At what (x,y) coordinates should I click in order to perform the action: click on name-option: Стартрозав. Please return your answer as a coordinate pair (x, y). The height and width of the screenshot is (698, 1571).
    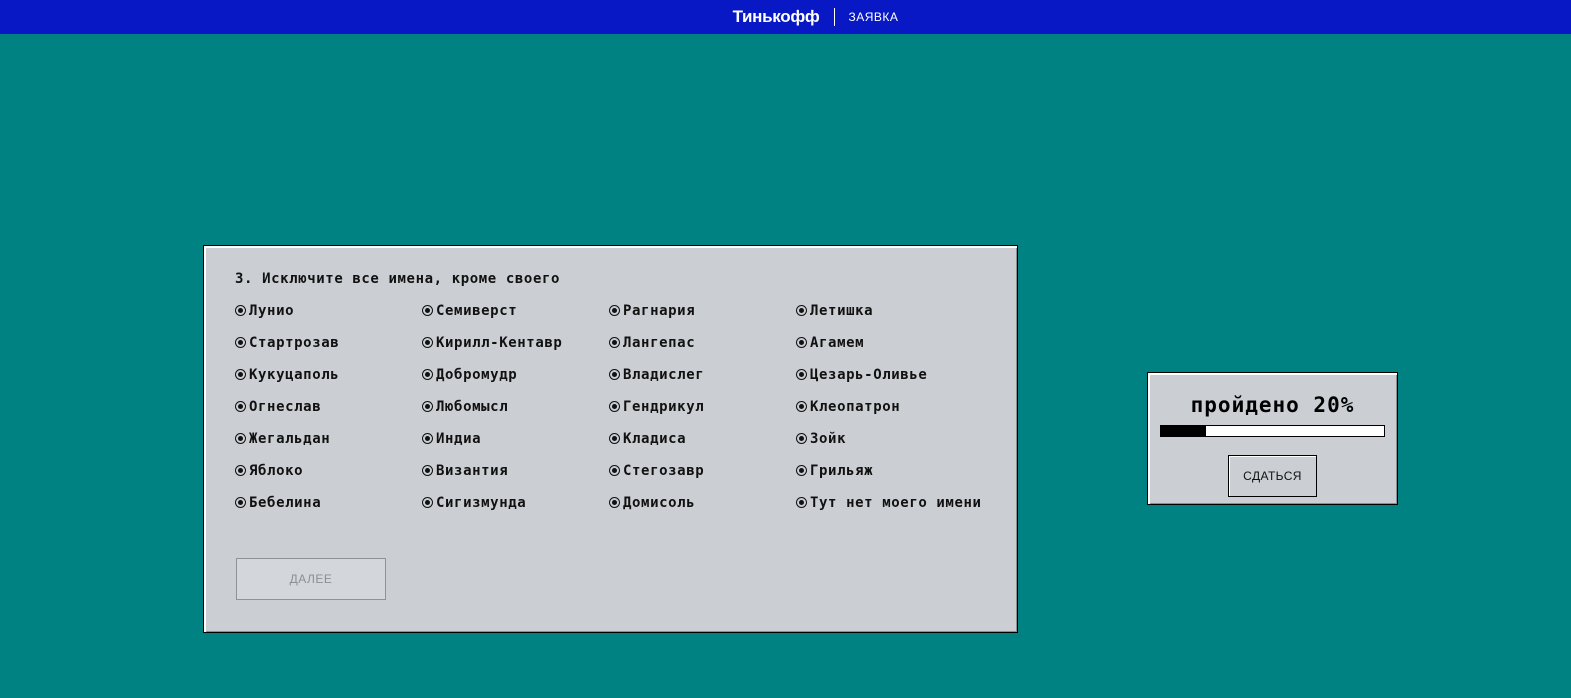
    Looking at the image, I should click on (328, 343).